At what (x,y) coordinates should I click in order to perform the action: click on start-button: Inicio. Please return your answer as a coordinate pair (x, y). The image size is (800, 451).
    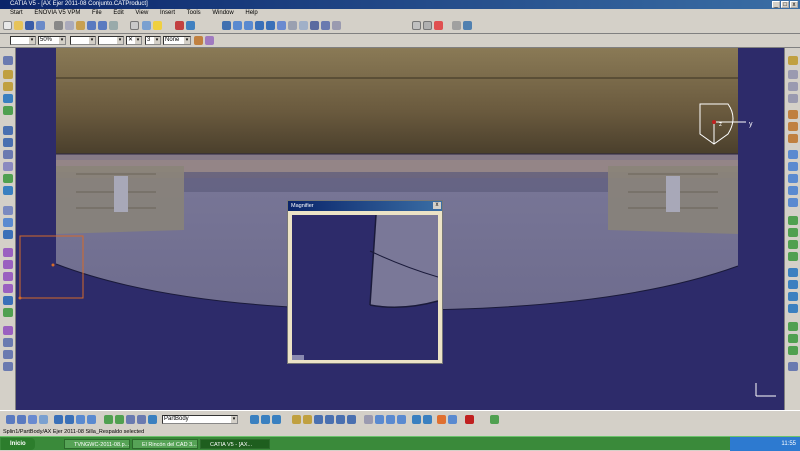
    Looking at the image, I should click on (18, 444).